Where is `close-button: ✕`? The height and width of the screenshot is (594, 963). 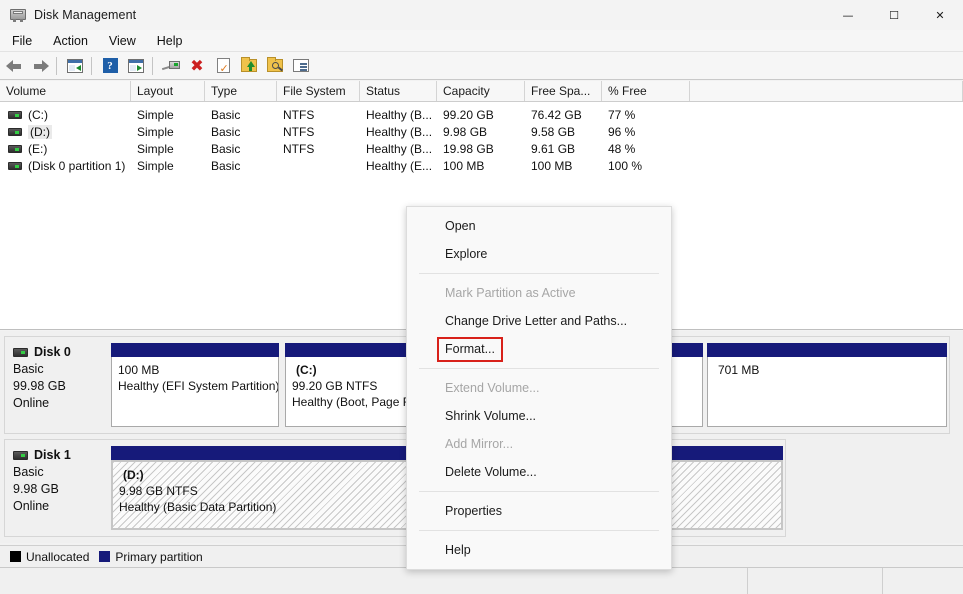
close-button: ✕ is located at coordinates (940, 15).